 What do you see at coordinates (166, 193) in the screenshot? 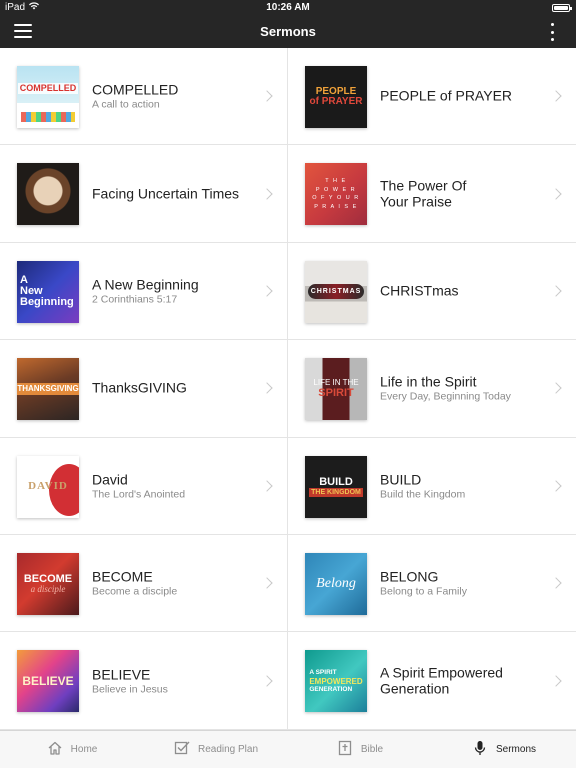
I see `series-title: Facing Uncertain Times` at bounding box center [166, 193].